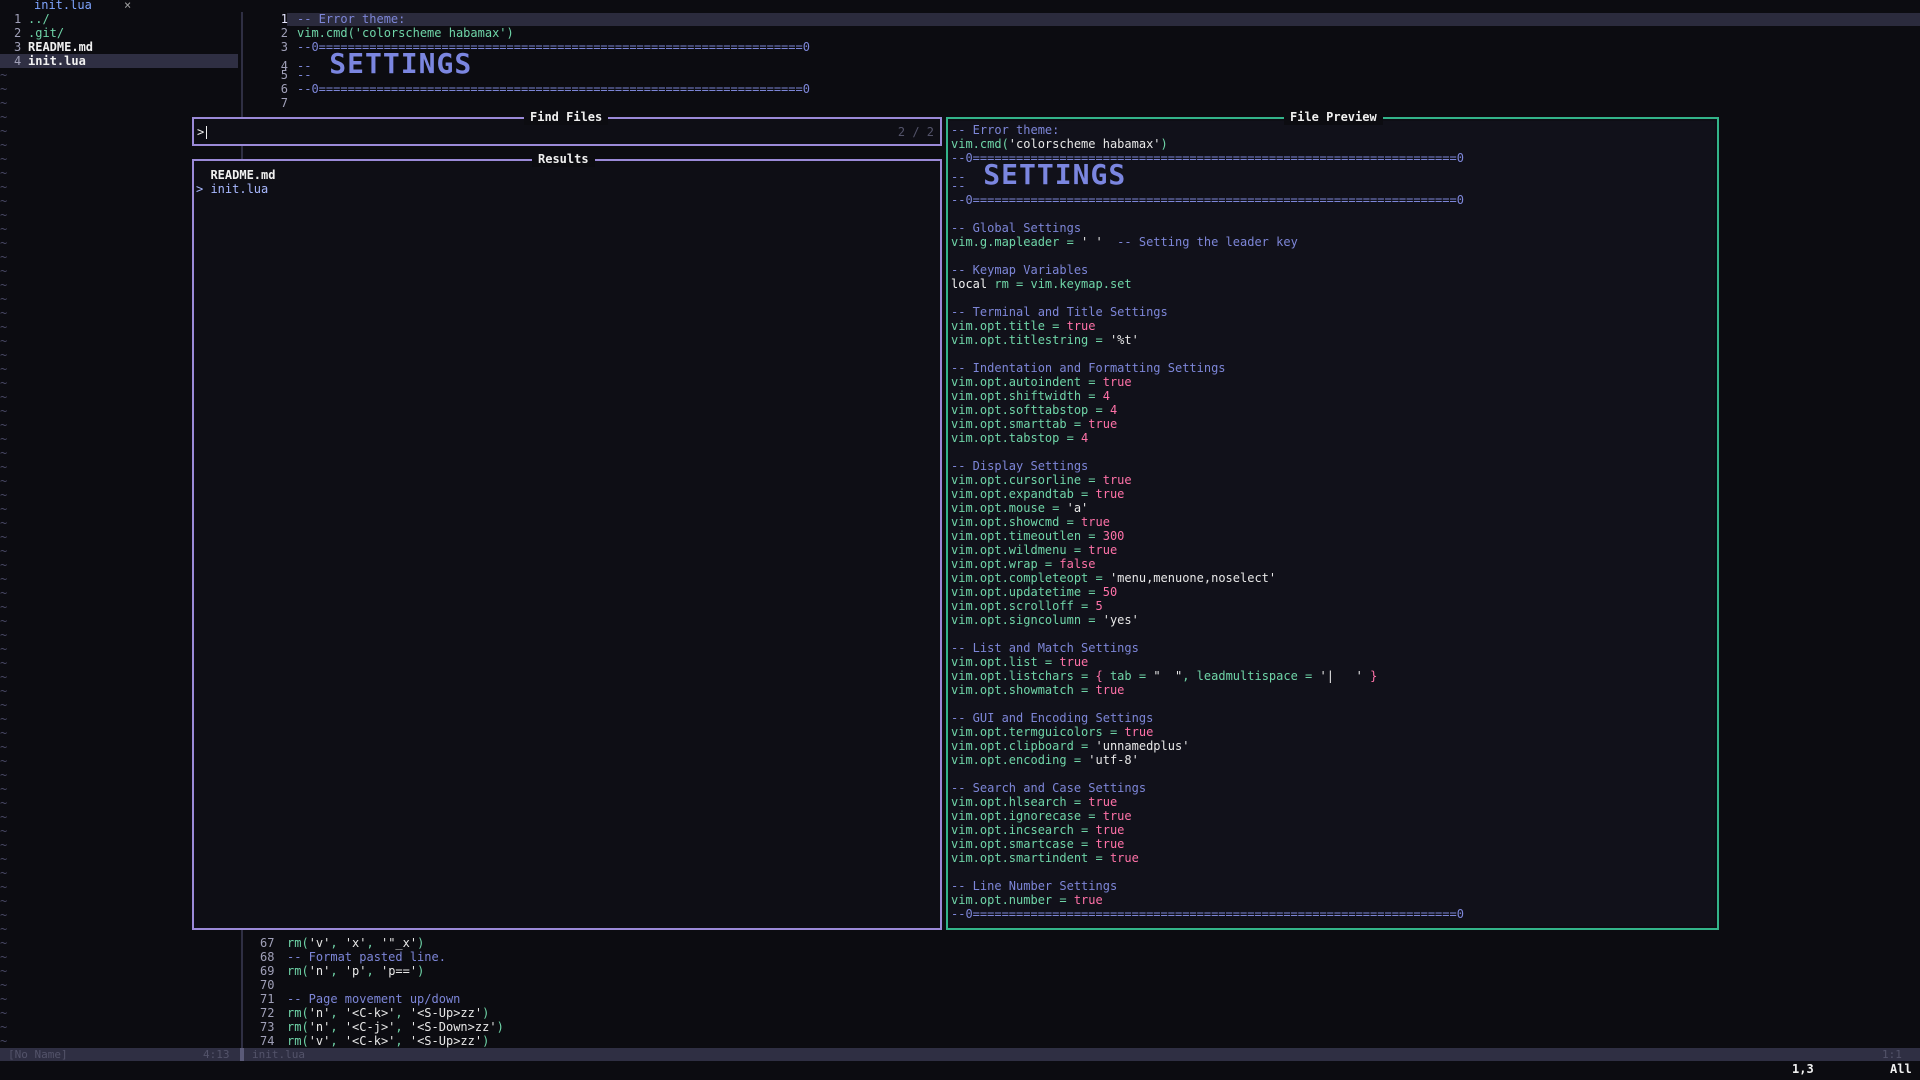 Image resolution: width=1920 pixels, height=1080 pixels. I want to click on preview-line: -- Search and Case Settings, so click(1207, 788).